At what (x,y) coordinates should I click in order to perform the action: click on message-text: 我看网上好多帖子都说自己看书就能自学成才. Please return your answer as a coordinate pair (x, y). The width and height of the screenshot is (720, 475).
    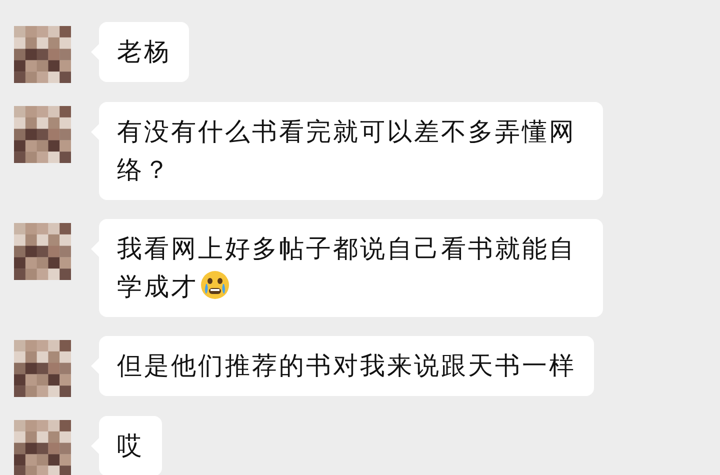
    Looking at the image, I should click on (346, 267).